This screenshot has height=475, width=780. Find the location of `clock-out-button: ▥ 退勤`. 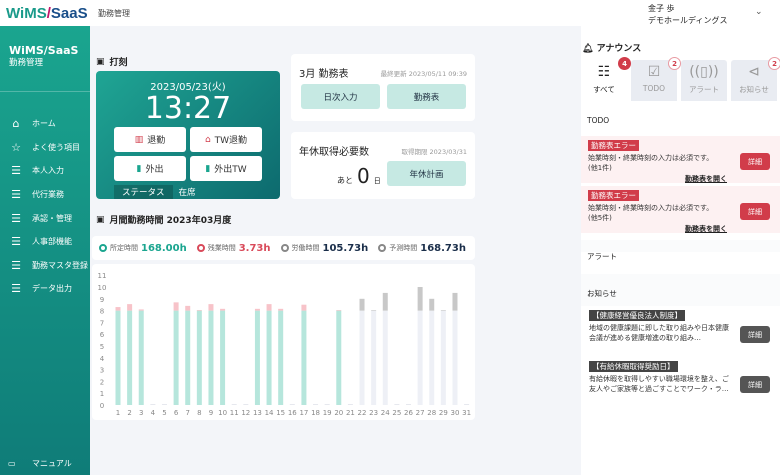

clock-out-button: ▥ 退勤 is located at coordinates (150, 139).